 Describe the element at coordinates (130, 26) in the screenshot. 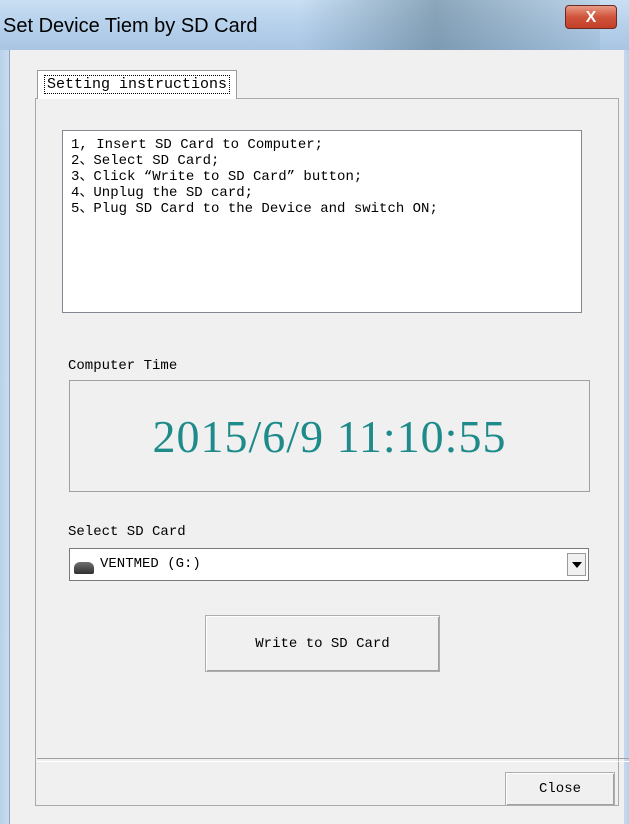

I see `window-title: Set Device Tiem by SD Card` at that location.